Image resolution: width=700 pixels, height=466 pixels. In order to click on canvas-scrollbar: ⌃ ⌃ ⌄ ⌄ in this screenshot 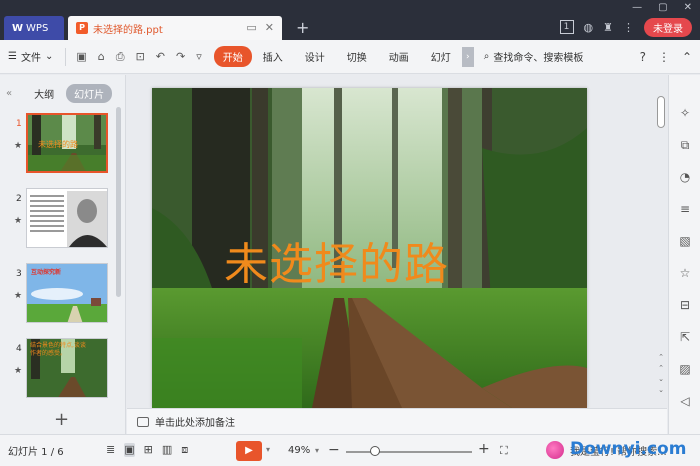, I will do `click(661, 249)`.